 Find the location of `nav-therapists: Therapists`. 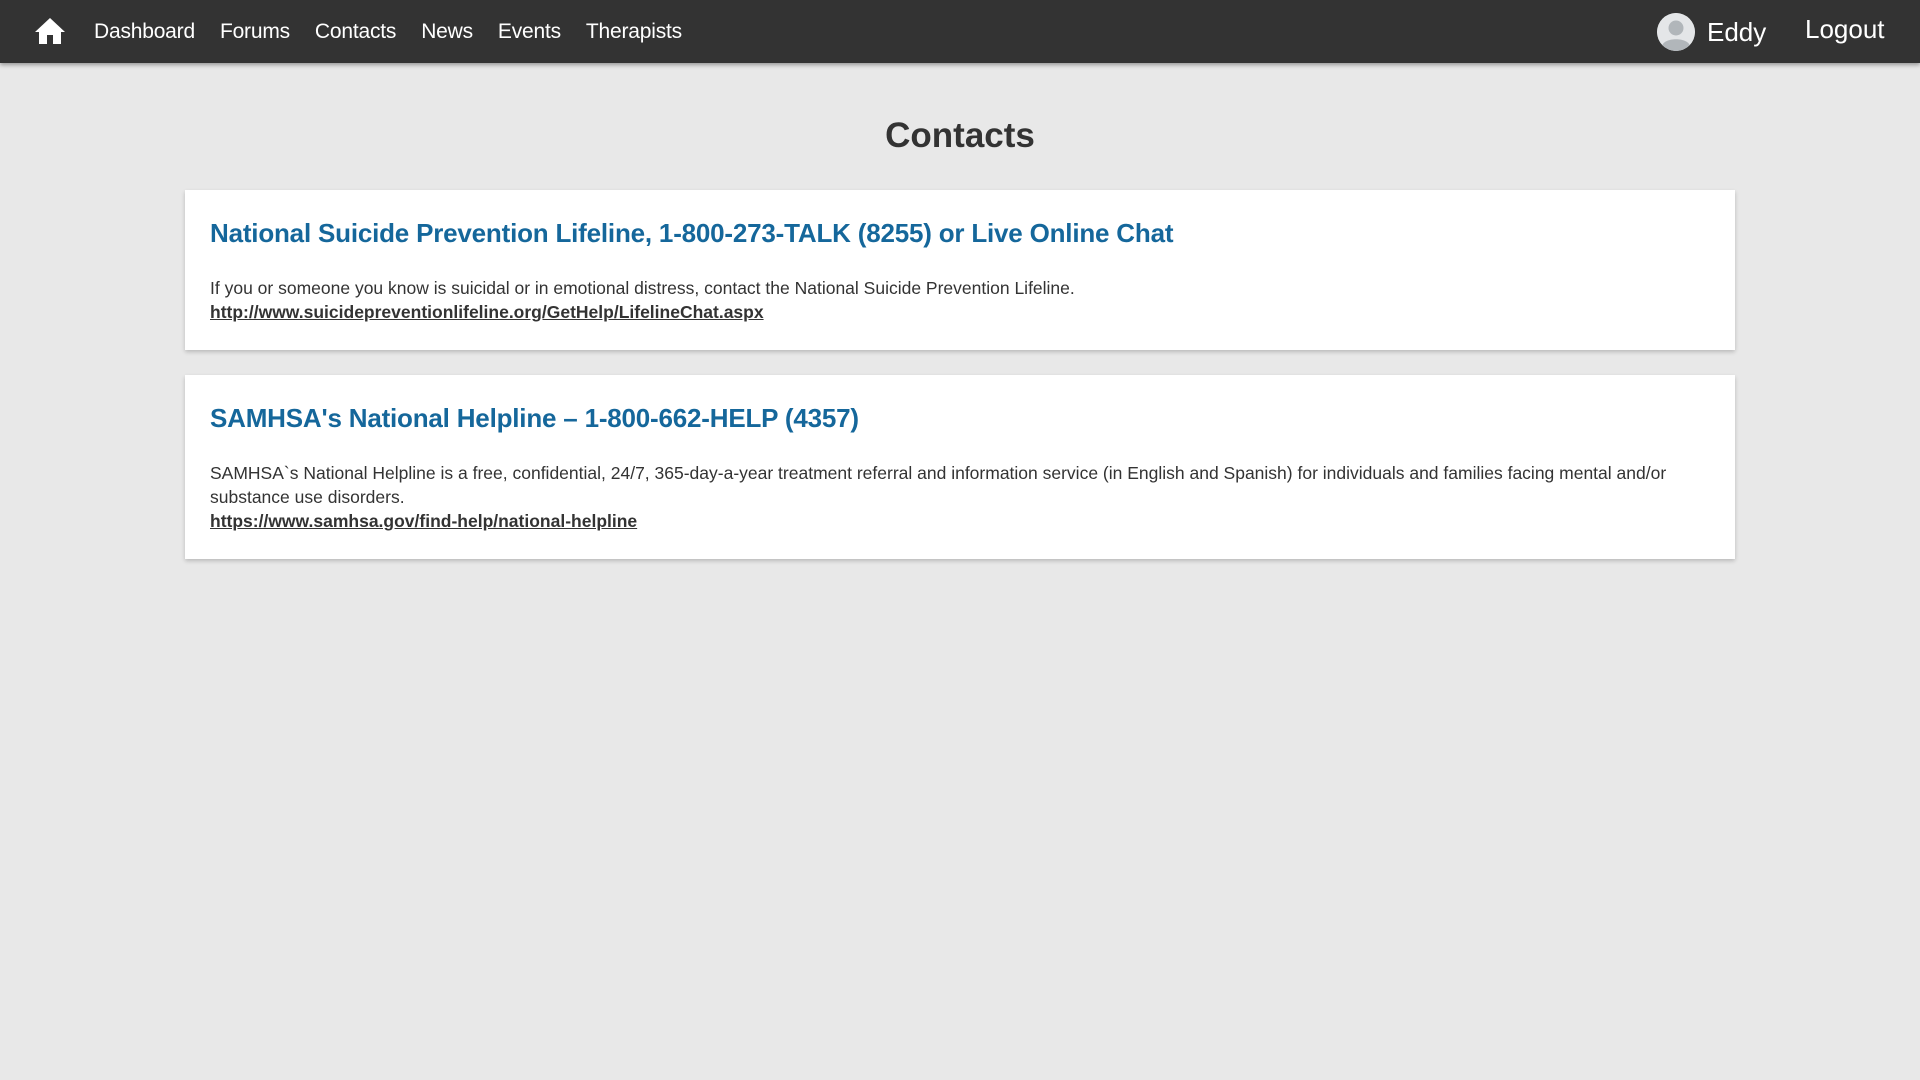

nav-therapists: Therapists is located at coordinates (634, 32).